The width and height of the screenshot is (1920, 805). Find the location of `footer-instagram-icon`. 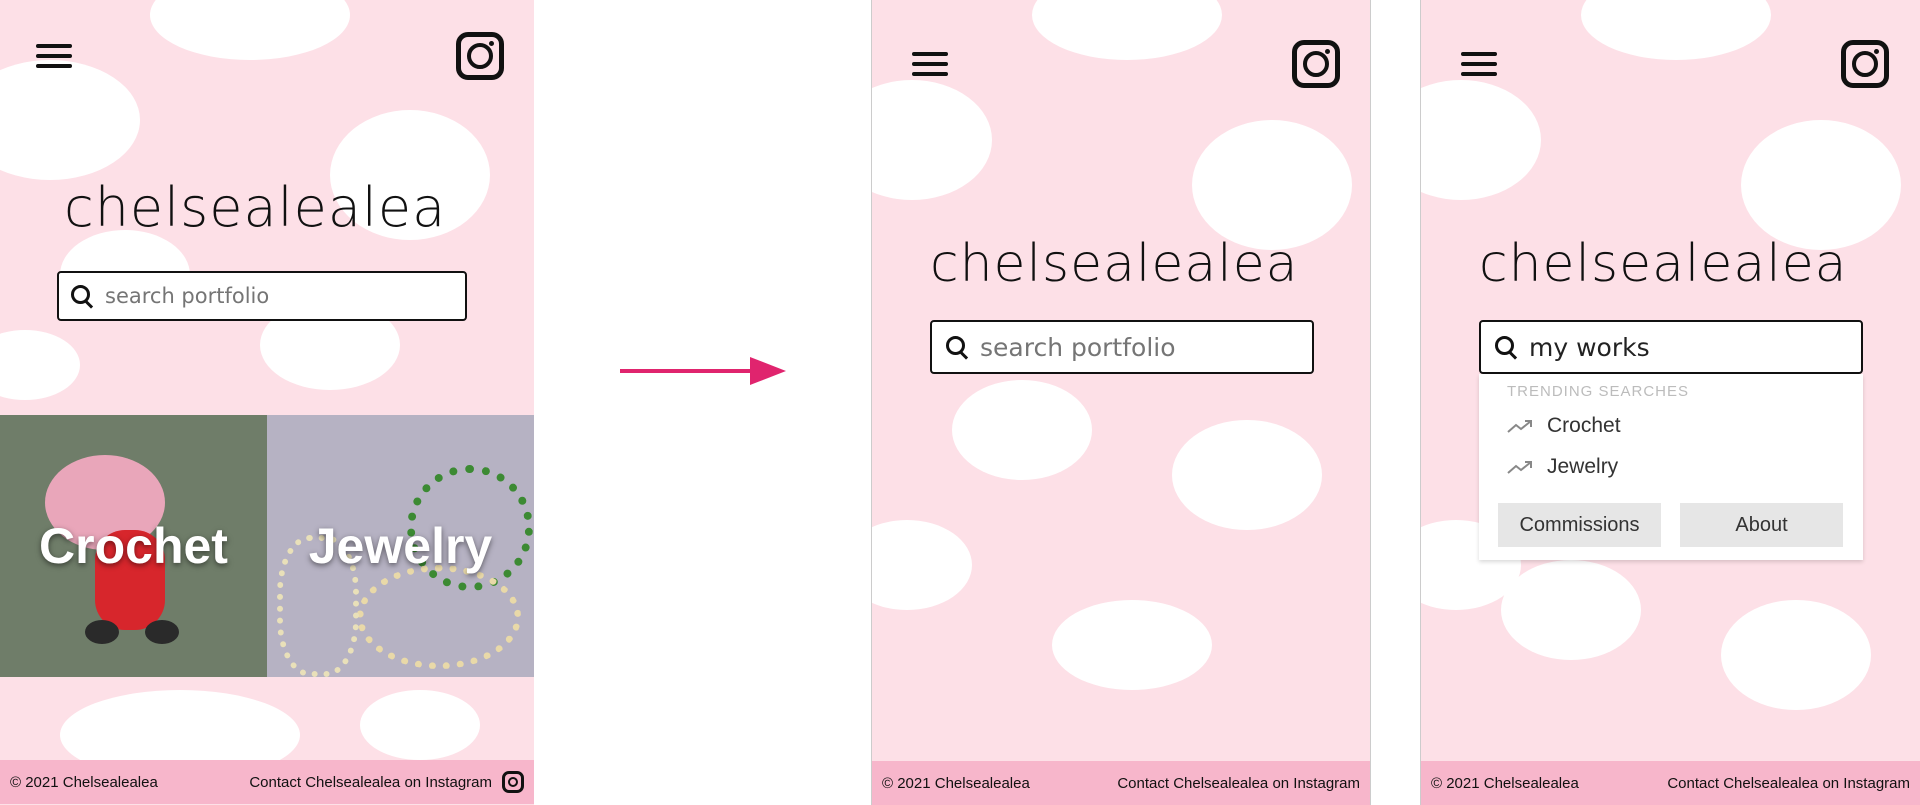

footer-instagram-icon is located at coordinates (513, 782).